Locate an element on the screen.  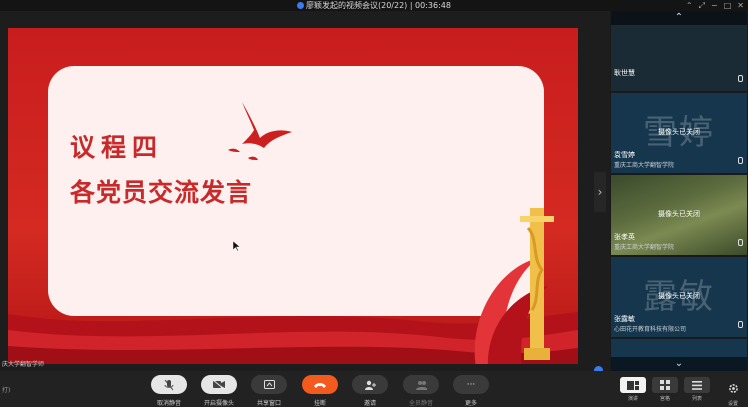
fullscreen-icon: ⤢ is located at coordinates (702, 5).